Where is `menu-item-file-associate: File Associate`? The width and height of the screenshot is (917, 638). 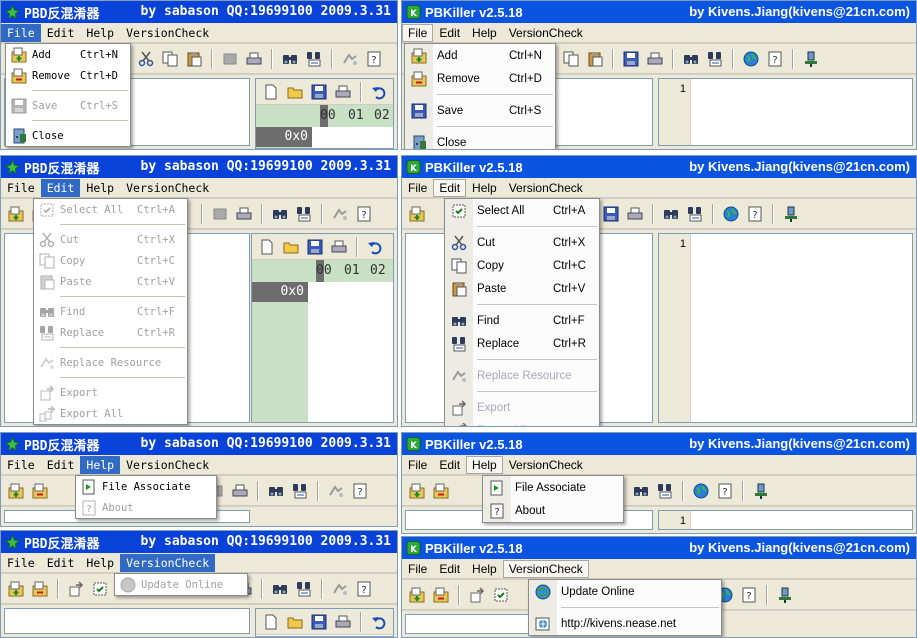 menu-item-file-associate: File Associate is located at coordinates (553, 487).